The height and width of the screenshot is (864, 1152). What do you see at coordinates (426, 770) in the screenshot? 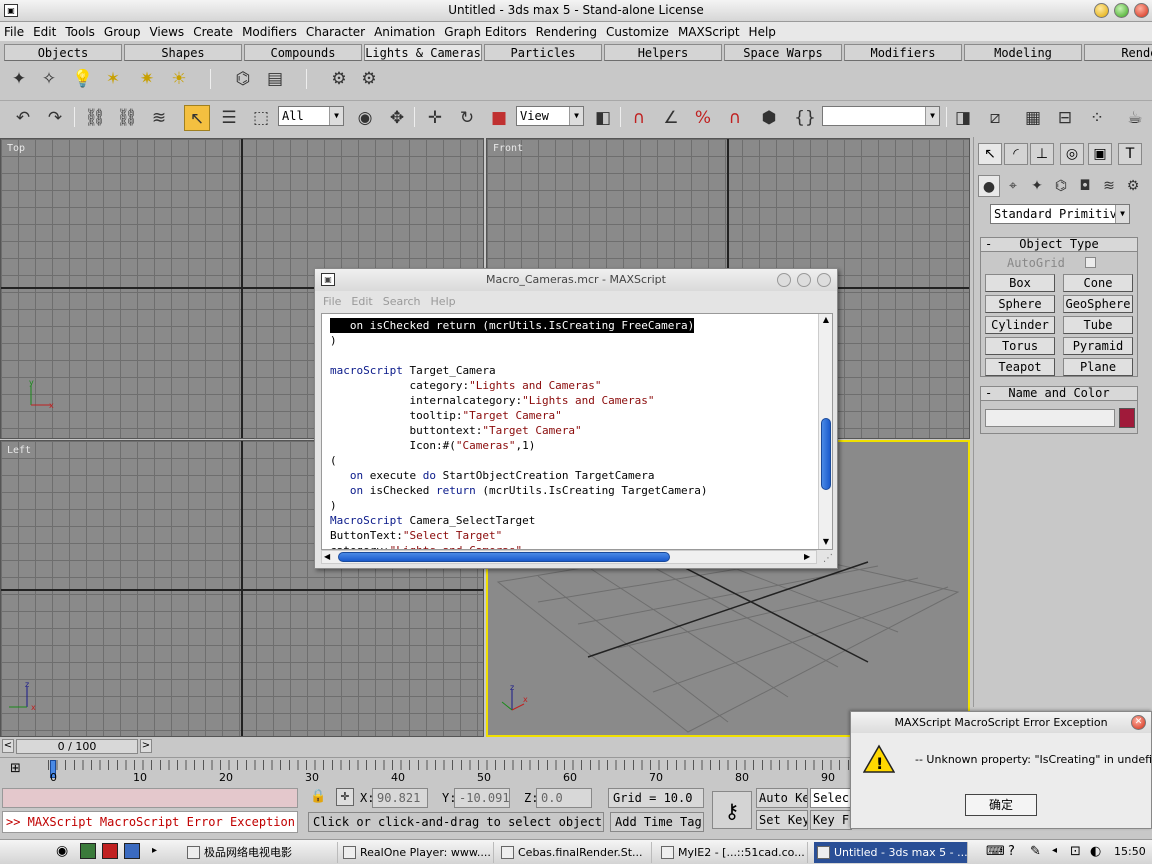
I see `track-bar: ⊞ 0 10 20 30 40 50 60 70 80 90` at bounding box center [426, 770].